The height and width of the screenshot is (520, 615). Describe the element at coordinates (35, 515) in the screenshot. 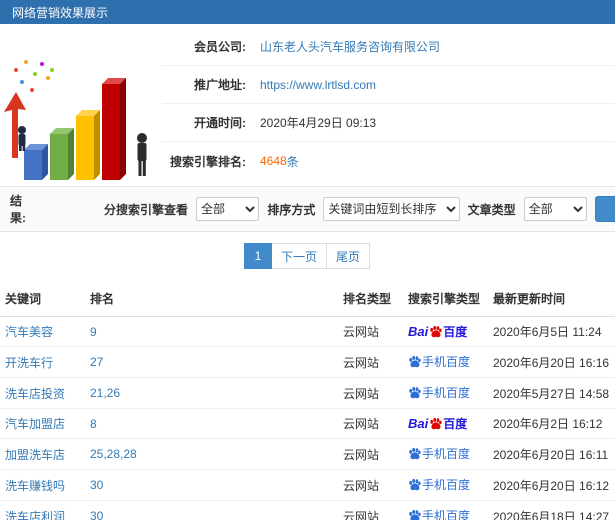

I see `keyword-link: 洗车店利润` at that location.